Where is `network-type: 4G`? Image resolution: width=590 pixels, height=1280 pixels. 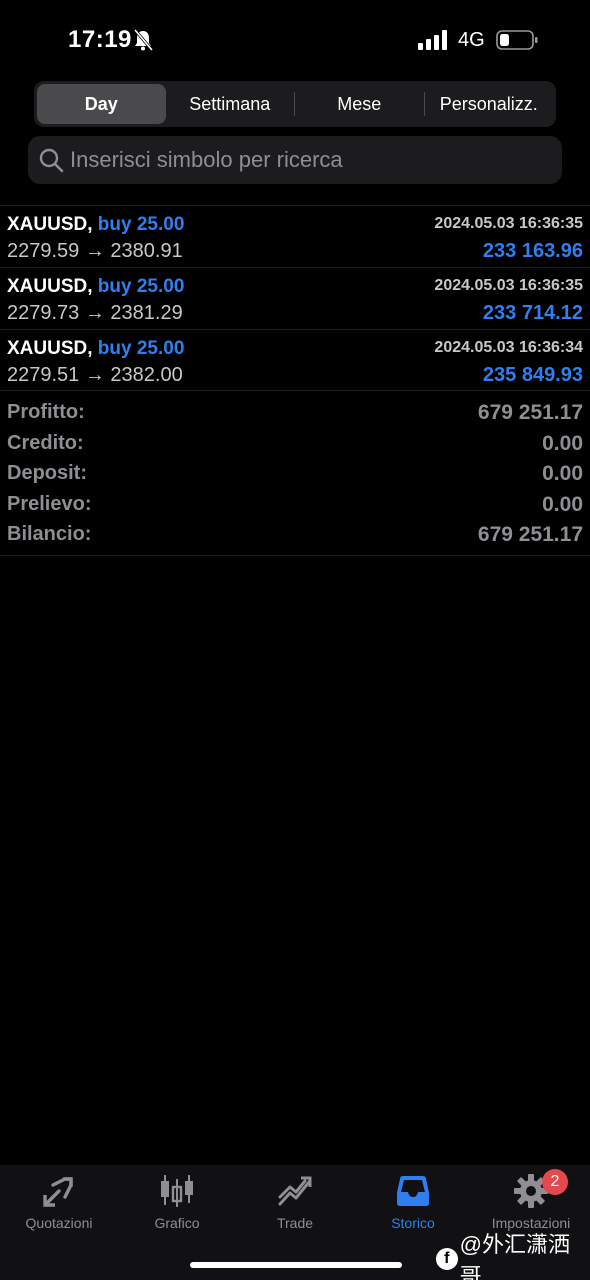
network-type: 4G is located at coordinates (471, 40).